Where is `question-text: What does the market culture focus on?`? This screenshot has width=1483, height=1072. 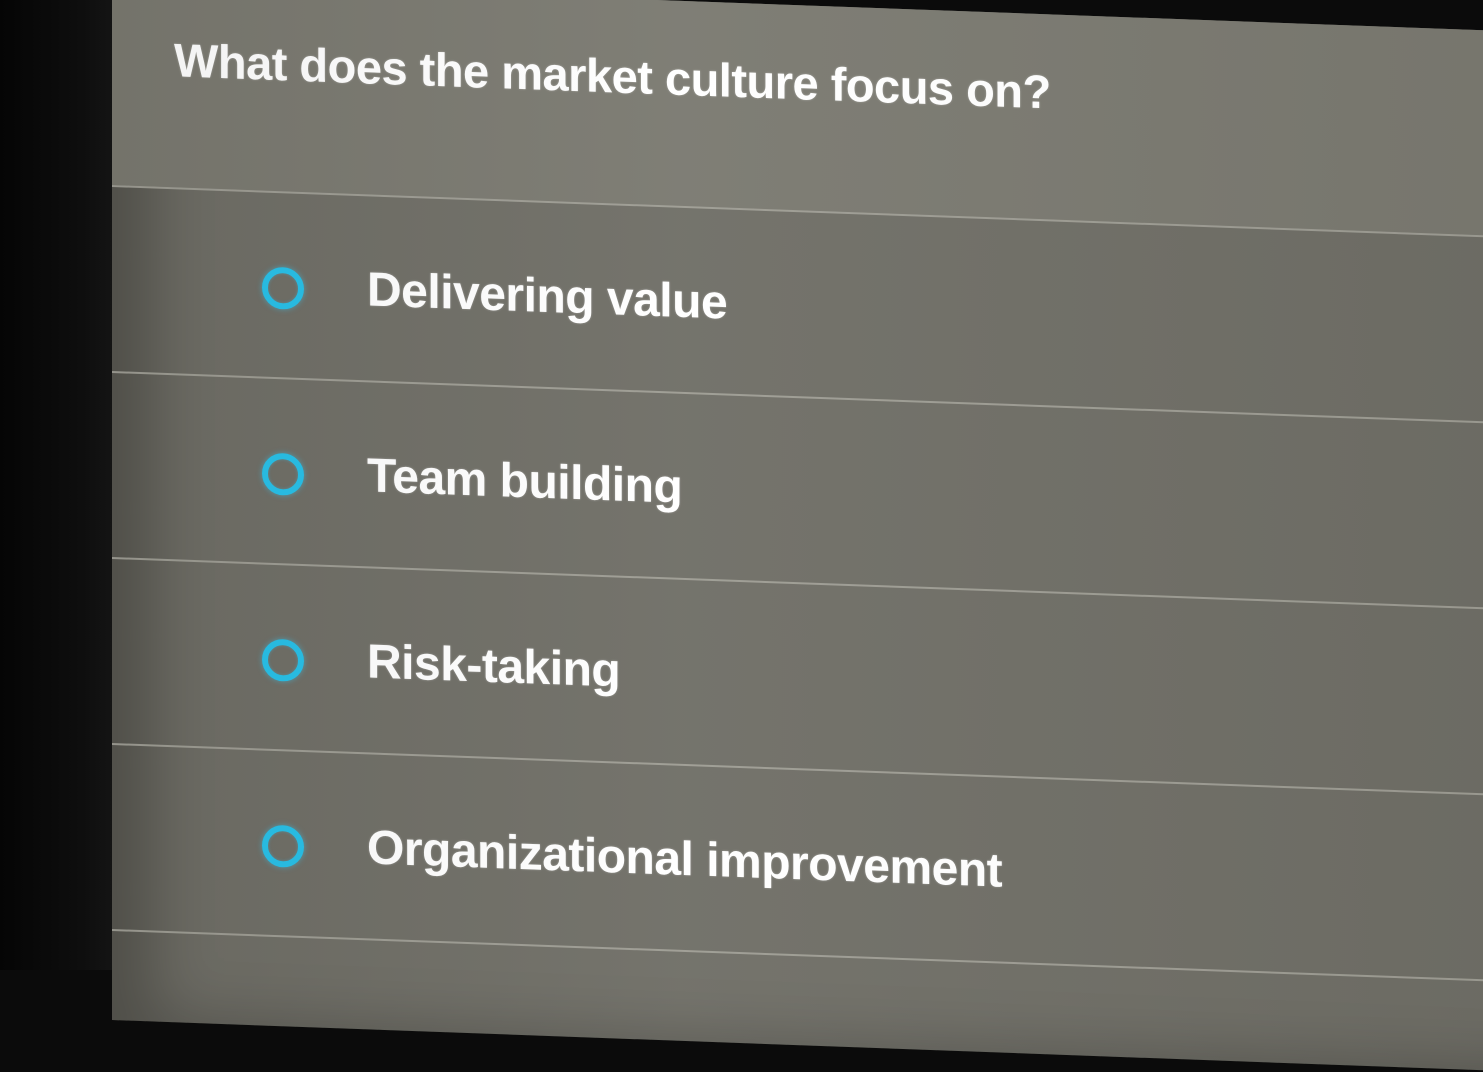
question-text: What does the market culture focus on? is located at coordinates (612, 76).